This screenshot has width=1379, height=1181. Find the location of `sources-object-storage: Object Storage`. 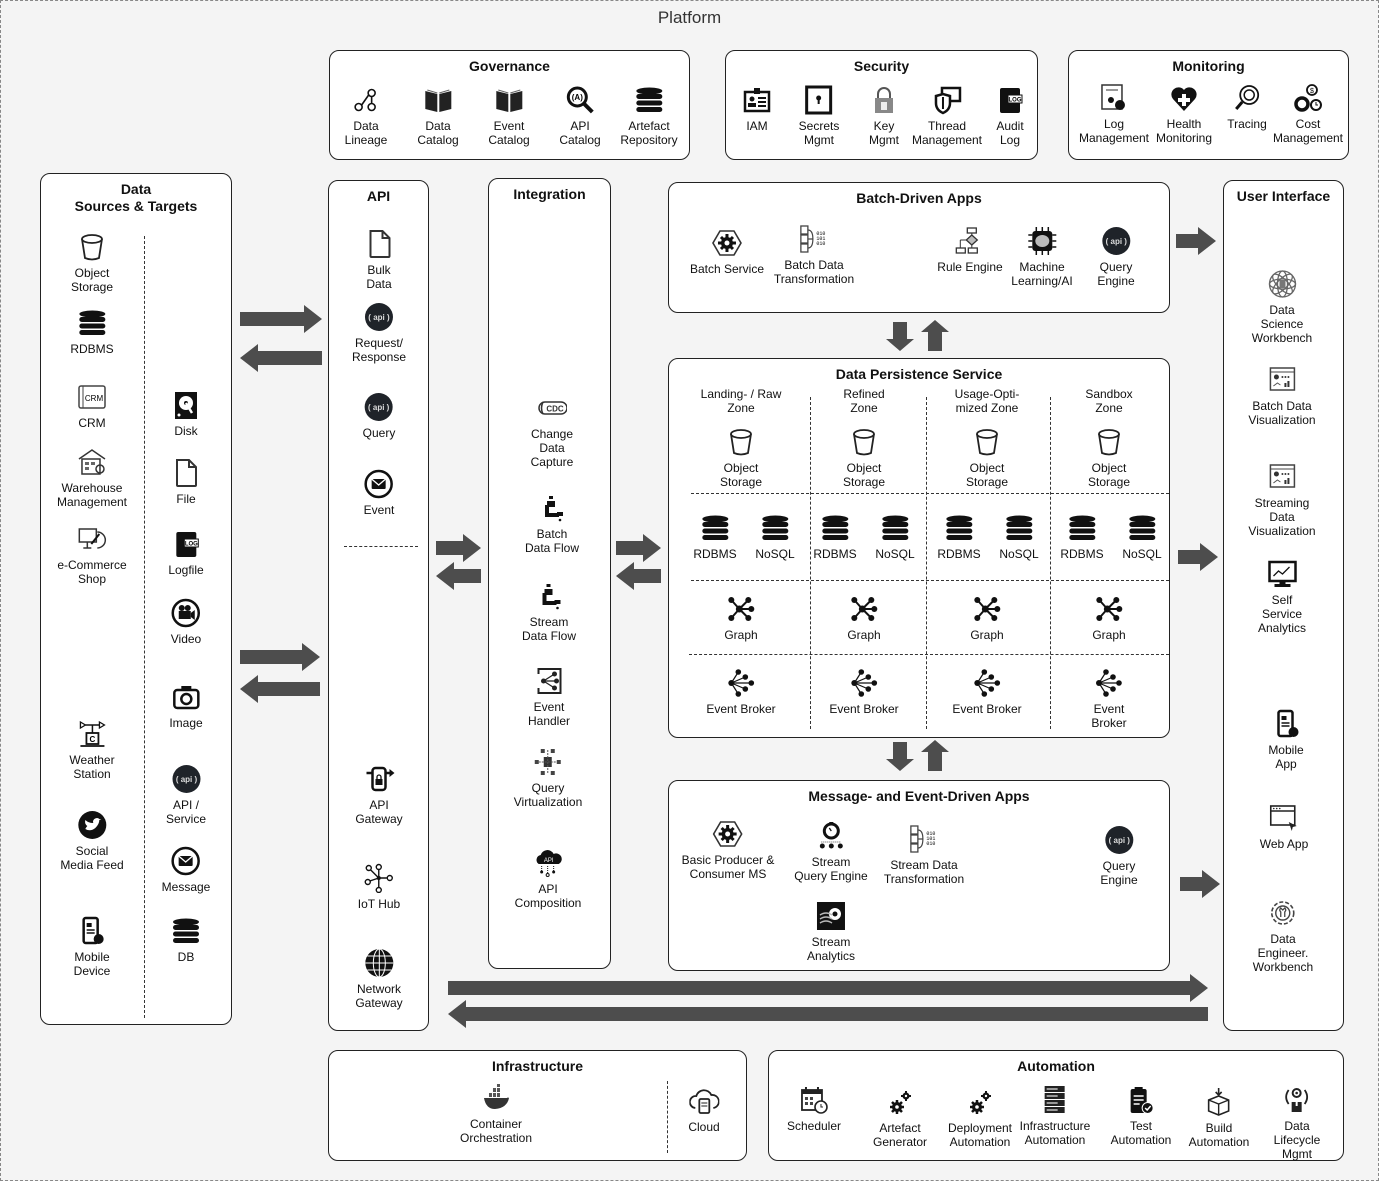

sources-object-storage: Object Storage is located at coordinates (92, 263).